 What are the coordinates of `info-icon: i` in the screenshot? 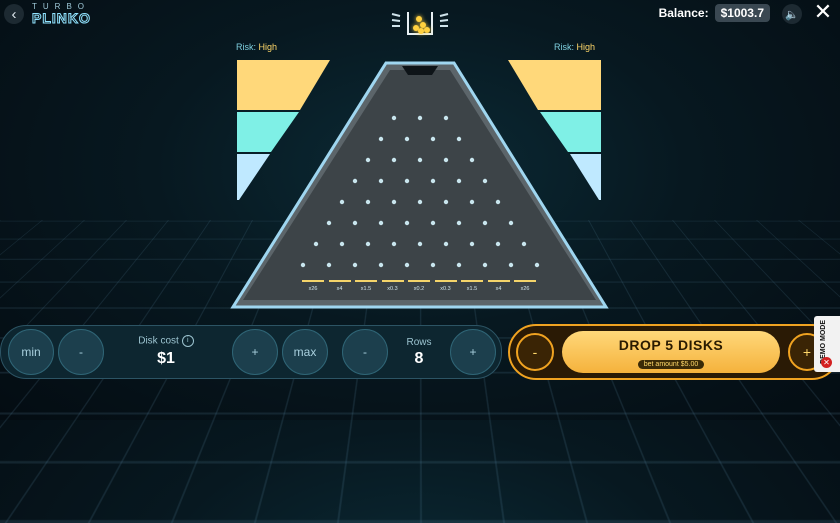 It's located at (187, 341).